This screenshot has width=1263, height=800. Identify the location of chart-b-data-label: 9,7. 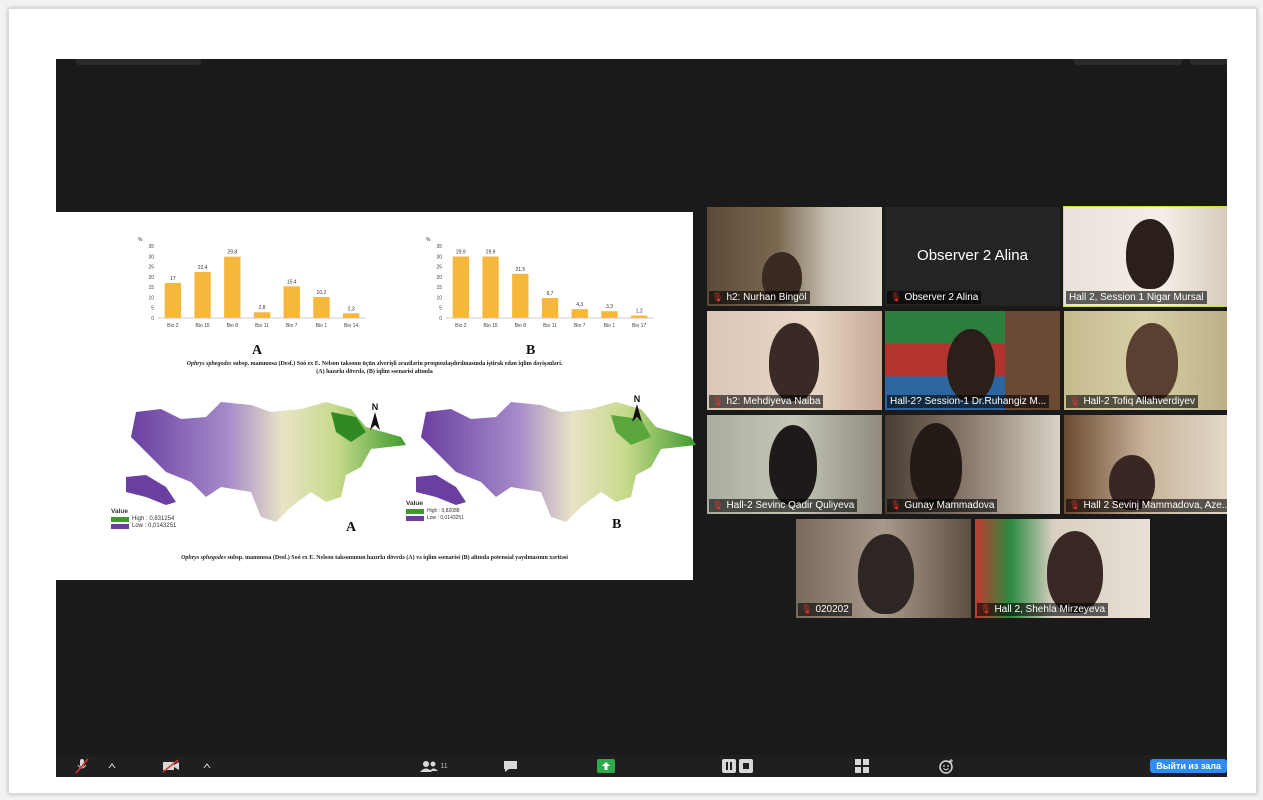
(550, 294).